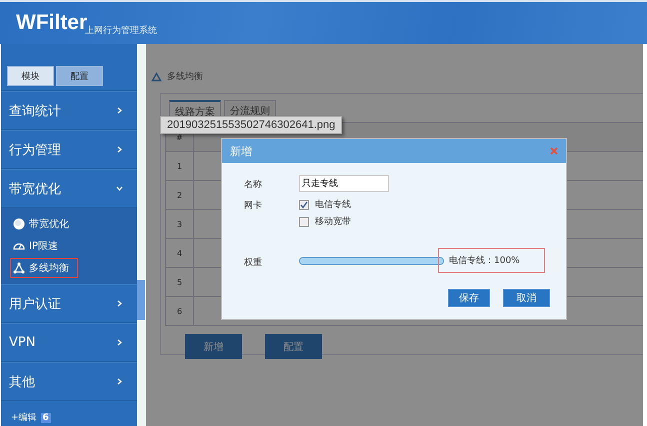 The width and height of the screenshot is (647, 426). I want to click on row-number: 2, so click(180, 195).